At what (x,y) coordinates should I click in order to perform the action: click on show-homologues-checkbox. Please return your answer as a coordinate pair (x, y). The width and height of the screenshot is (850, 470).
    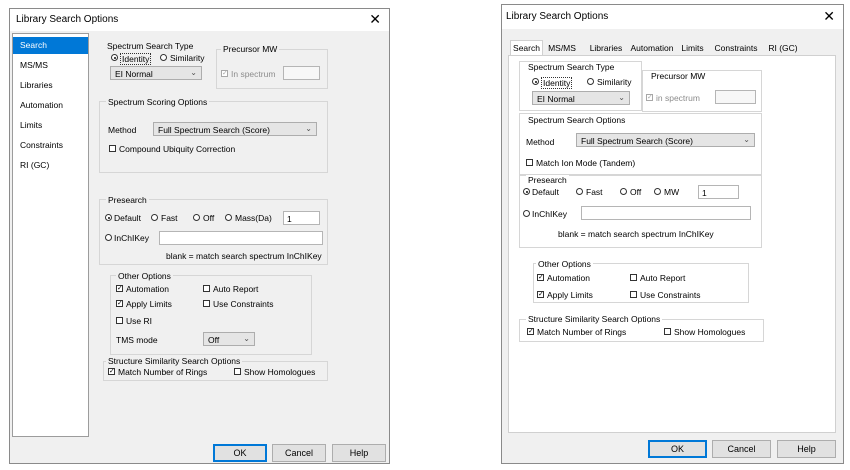
    Looking at the image, I should click on (237, 371).